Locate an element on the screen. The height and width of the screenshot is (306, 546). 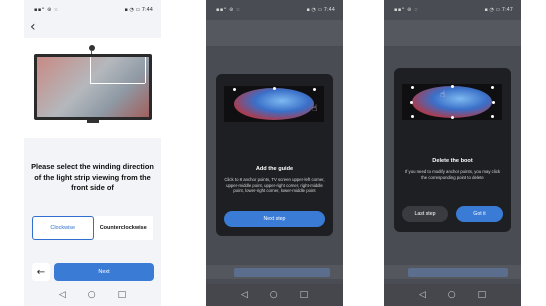
tv-frame is located at coordinates (93, 87).